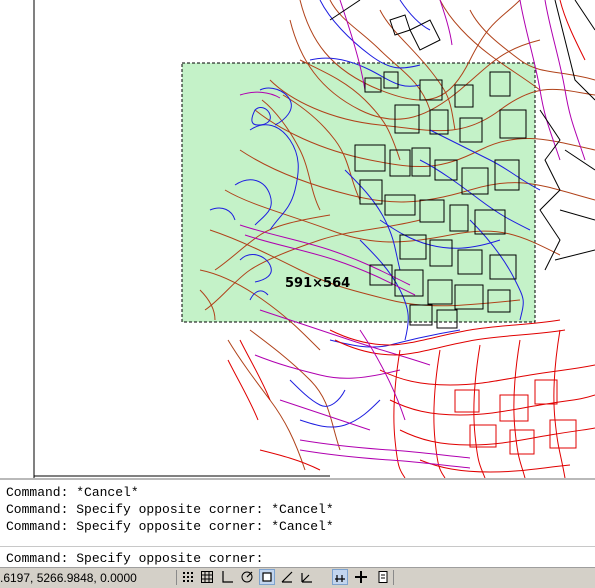  I want to click on lineweight-icon, so click(361, 577).